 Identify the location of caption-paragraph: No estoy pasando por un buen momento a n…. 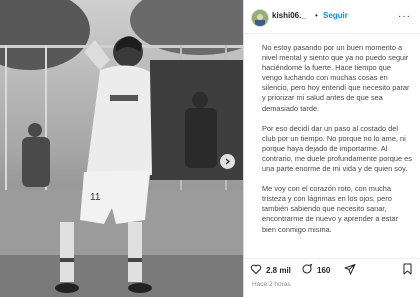
(336, 78).